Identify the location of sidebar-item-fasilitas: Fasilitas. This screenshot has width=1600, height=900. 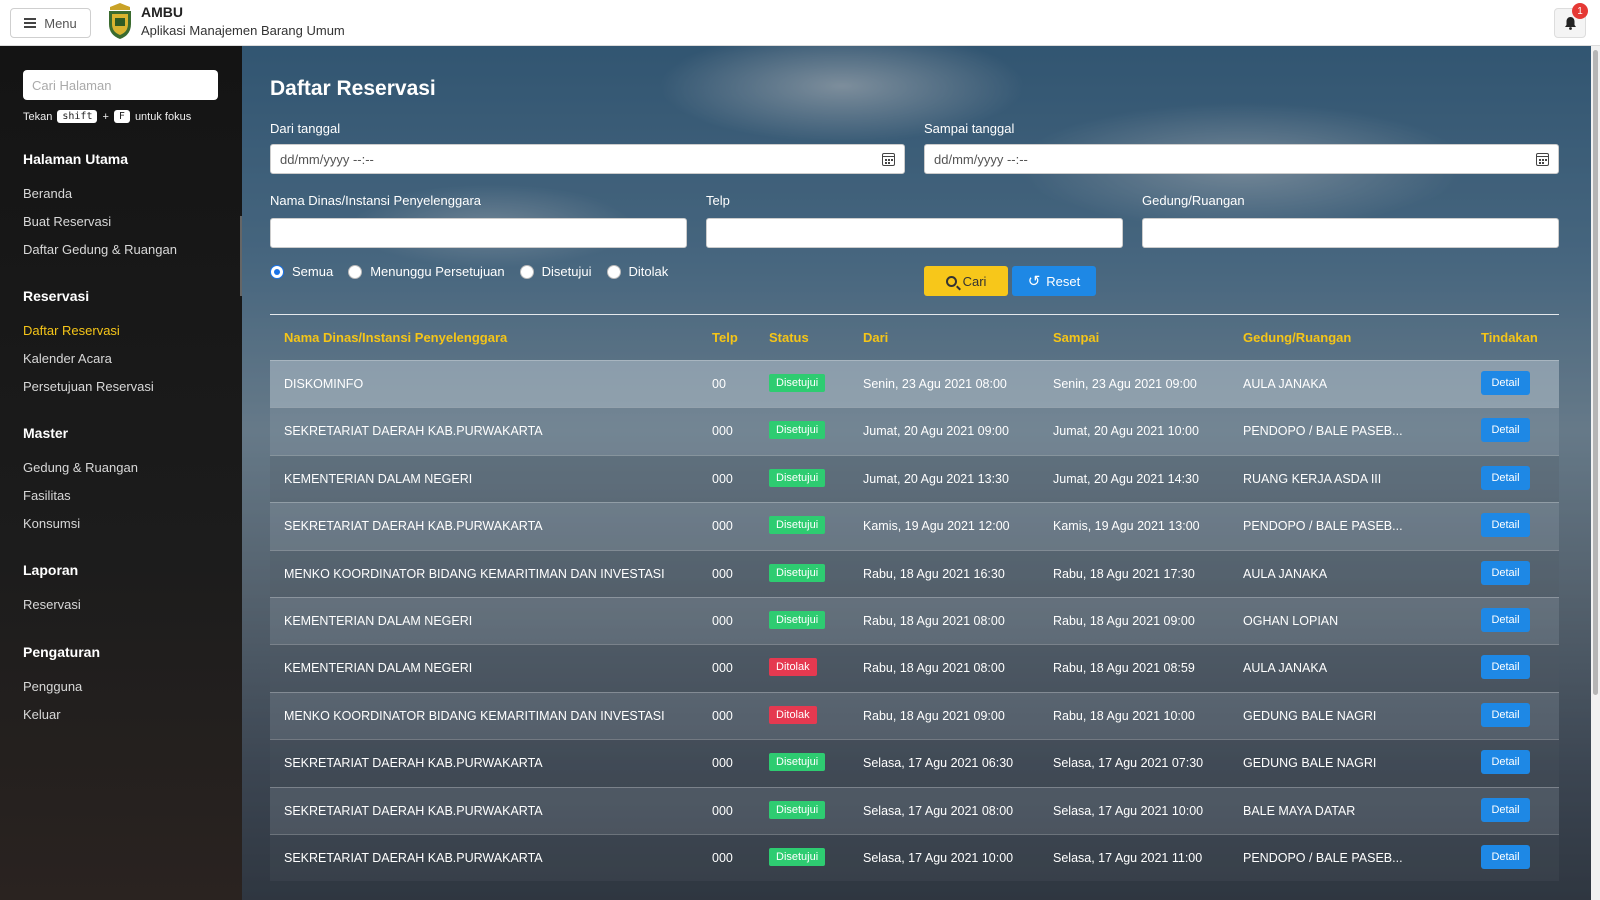
(47, 495).